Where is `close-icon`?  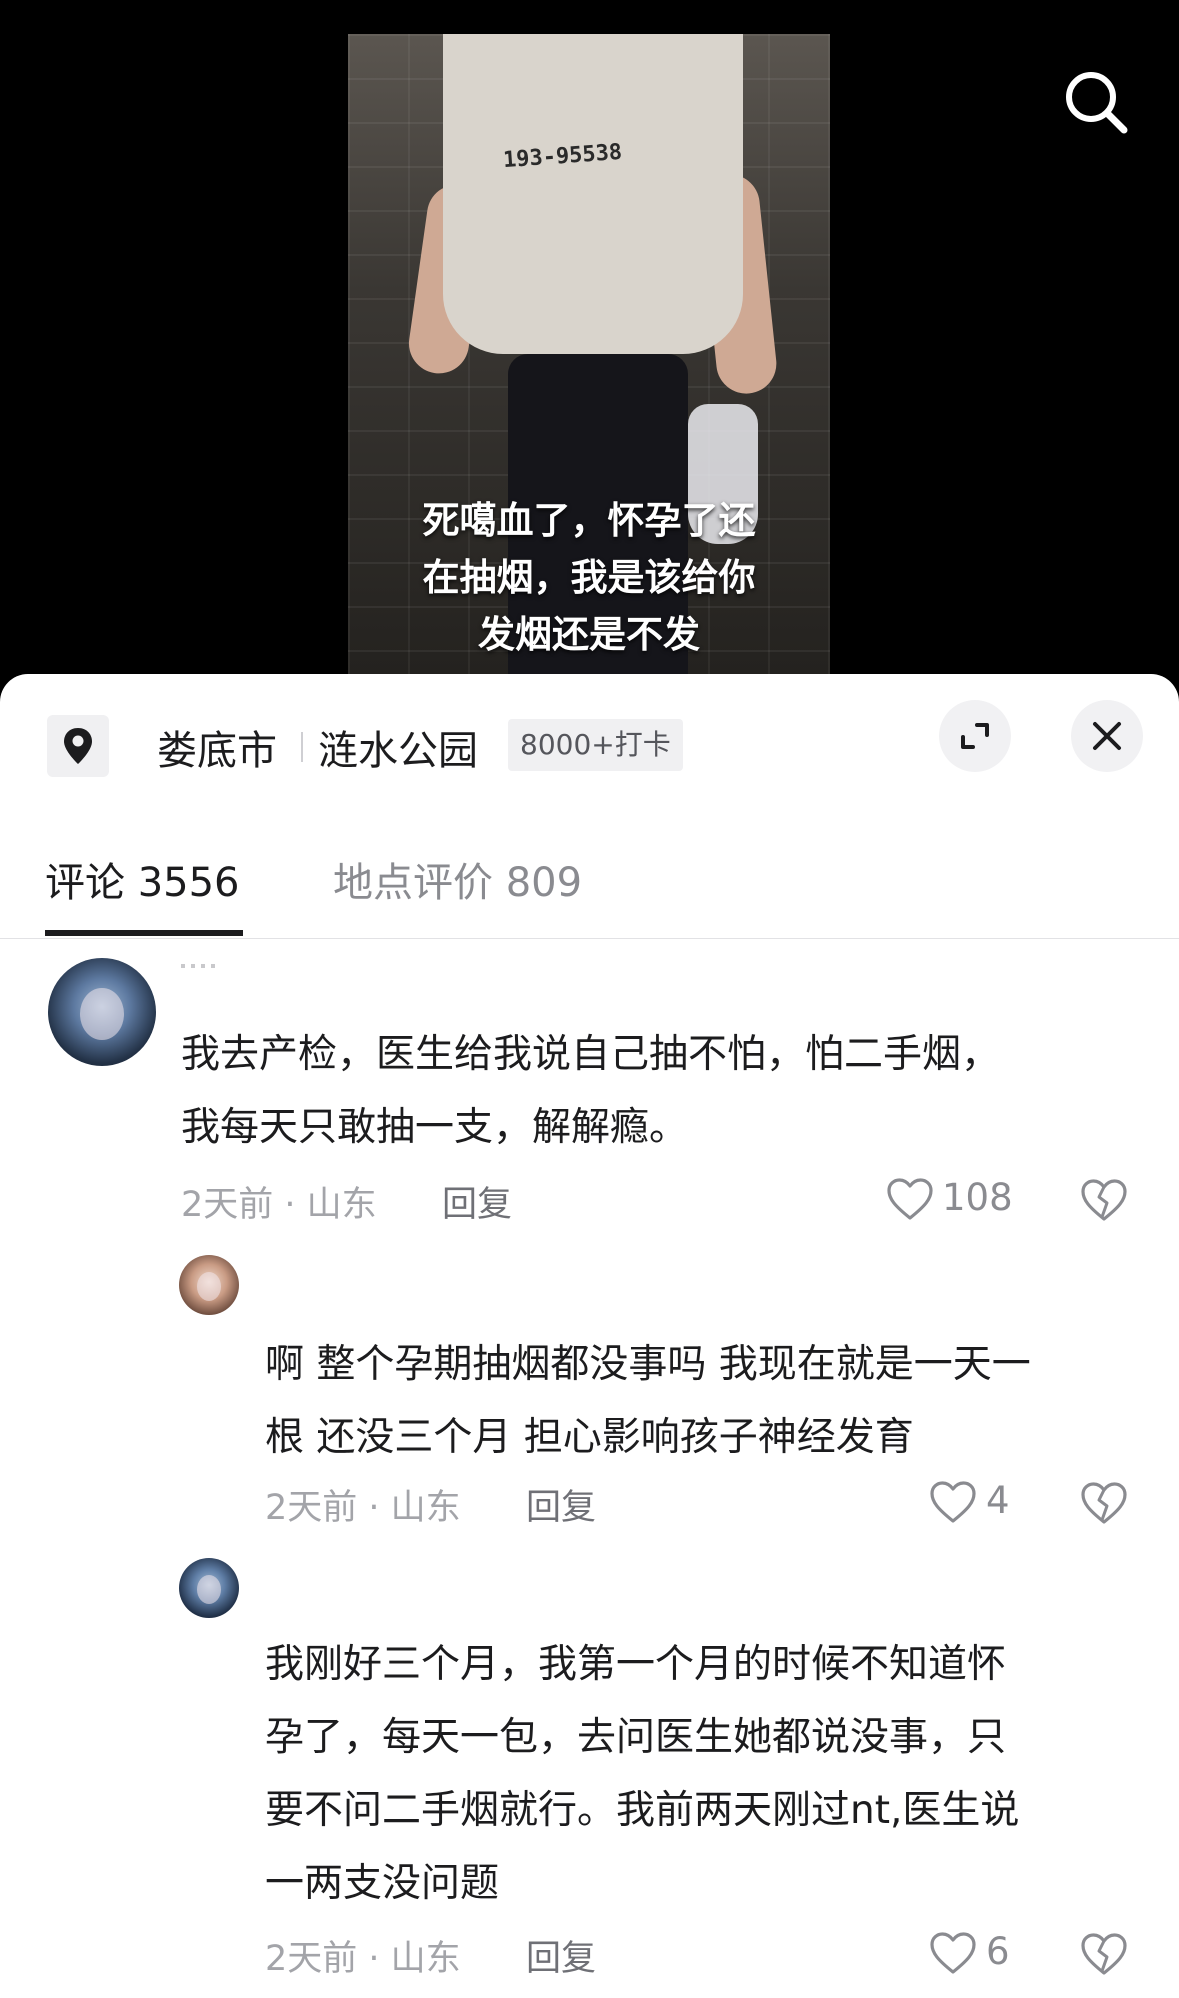
close-icon is located at coordinates (1107, 736).